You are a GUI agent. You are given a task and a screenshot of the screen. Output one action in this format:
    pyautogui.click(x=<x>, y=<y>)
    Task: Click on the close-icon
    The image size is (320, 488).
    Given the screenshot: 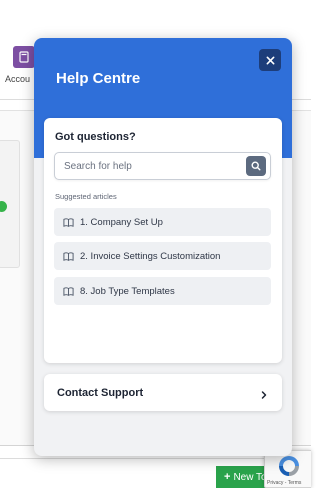 What is the action you would take?
    pyautogui.click(x=270, y=60)
    